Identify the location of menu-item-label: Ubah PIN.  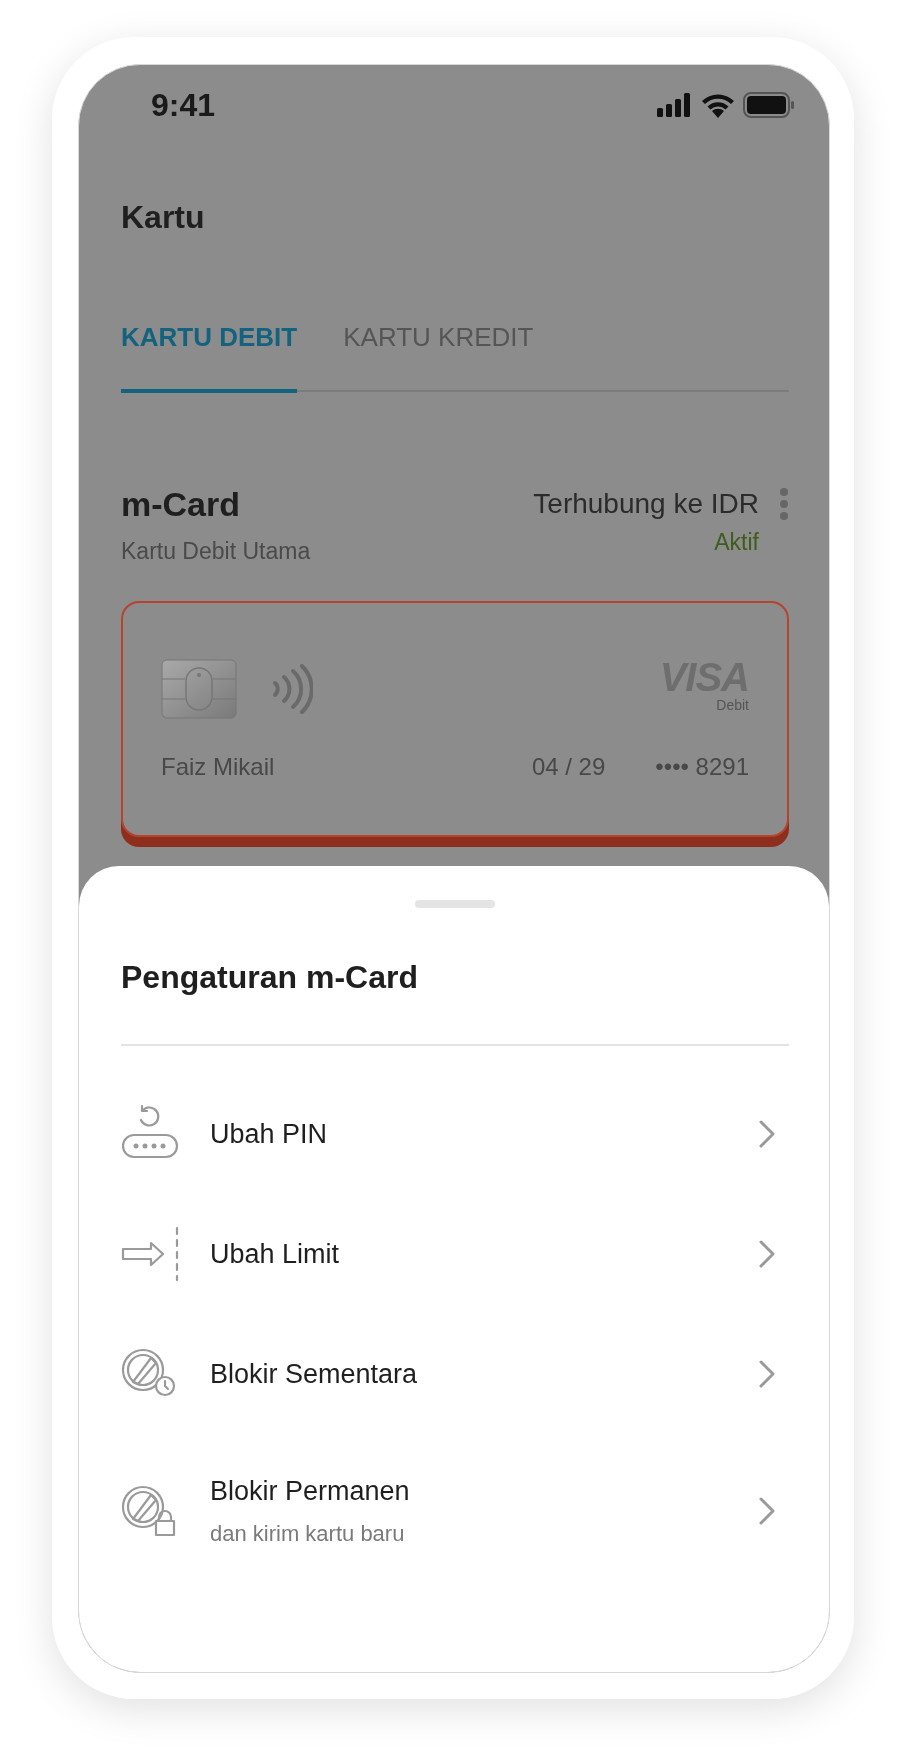
(269, 1134).